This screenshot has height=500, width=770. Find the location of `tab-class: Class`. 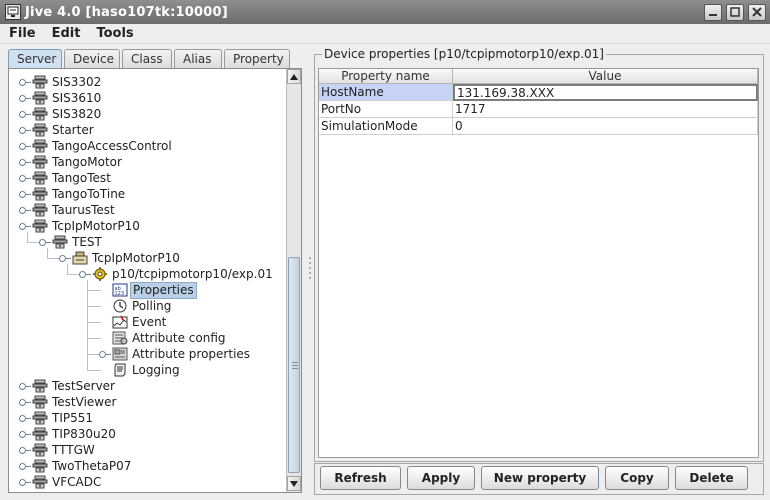

tab-class: Class is located at coordinates (147, 58).